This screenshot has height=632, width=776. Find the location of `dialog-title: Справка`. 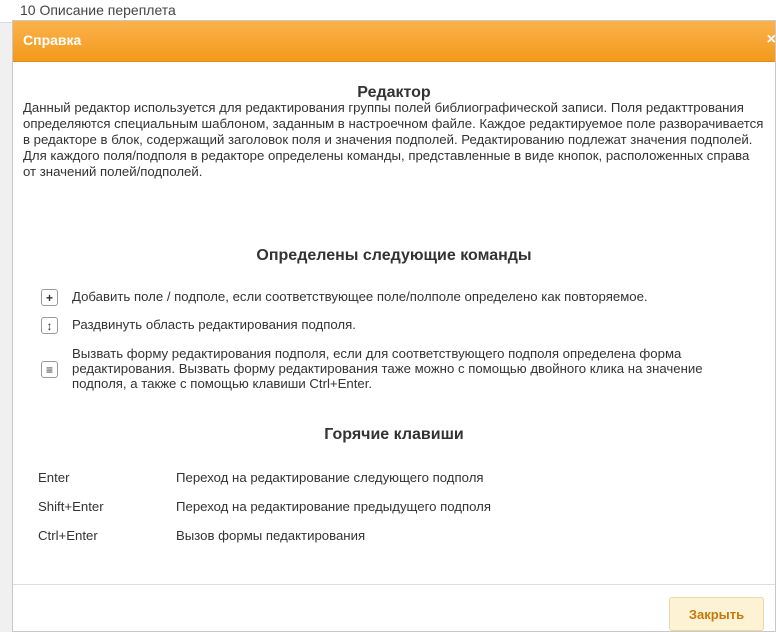

dialog-title: Справка is located at coordinates (52, 40).